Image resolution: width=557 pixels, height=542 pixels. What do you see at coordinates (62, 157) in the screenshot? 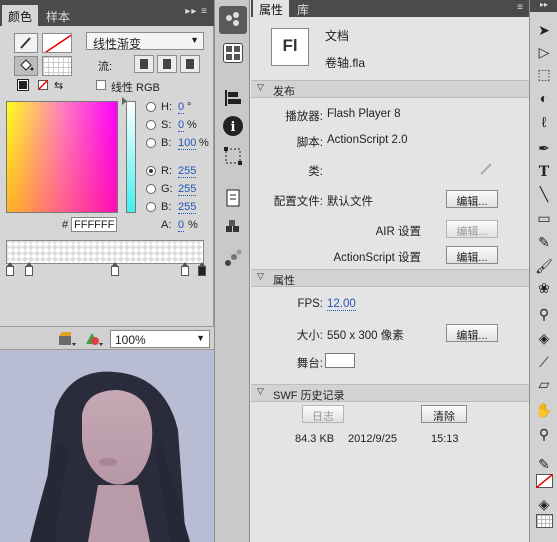
I see `color-picker-field` at bounding box center [62, 157].